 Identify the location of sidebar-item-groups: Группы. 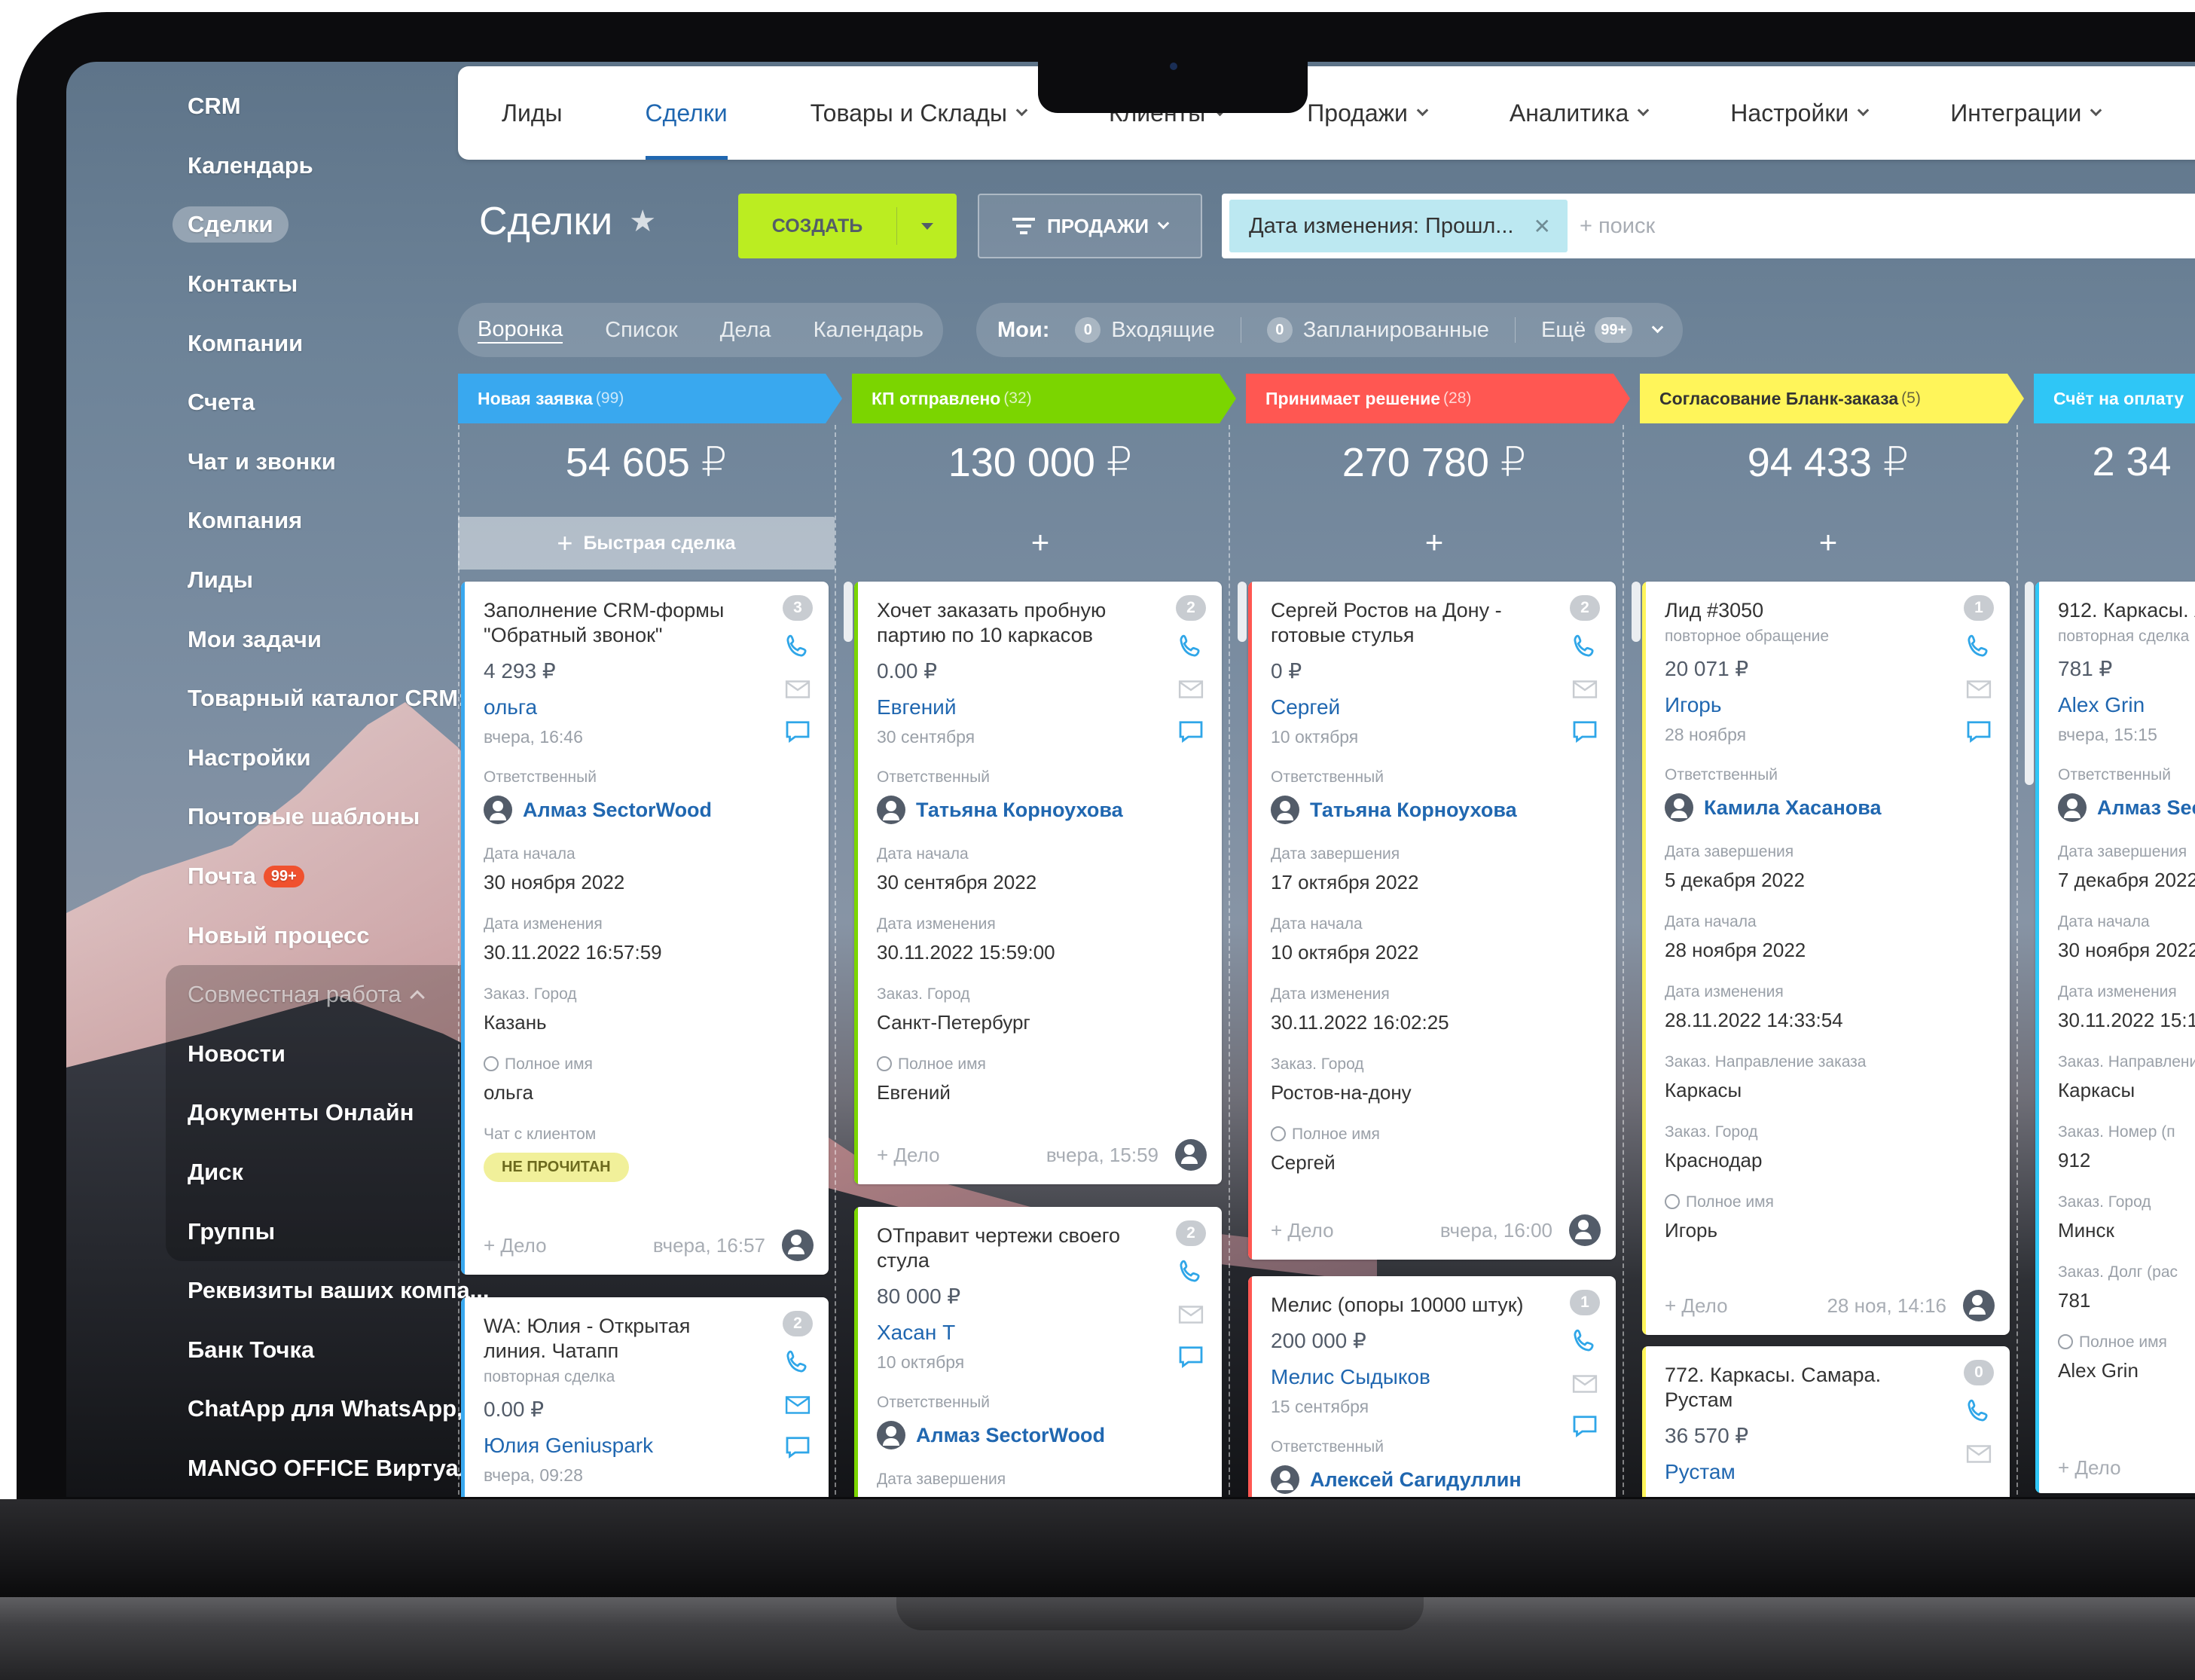
(328, 1231).